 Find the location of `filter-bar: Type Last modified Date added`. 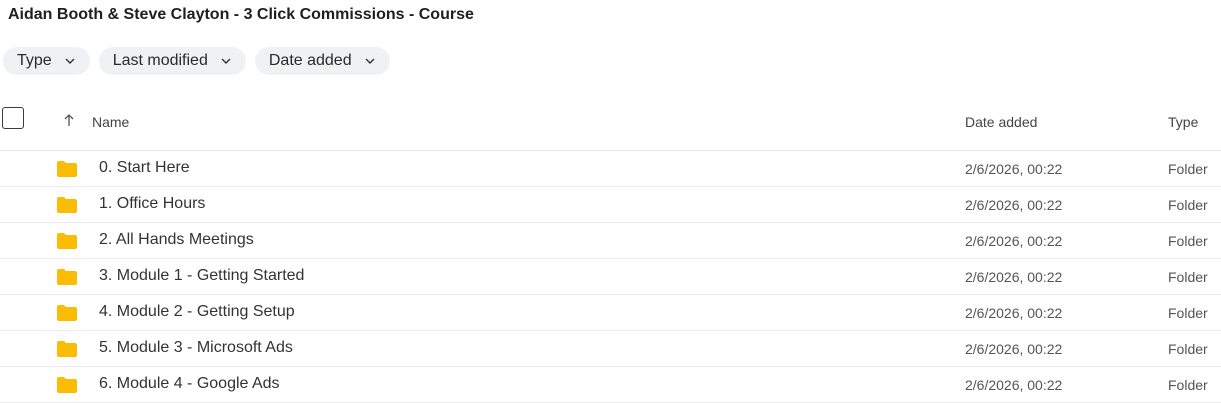

filter-bar: Type Last modified Date added is located at coordinates (196, 61).